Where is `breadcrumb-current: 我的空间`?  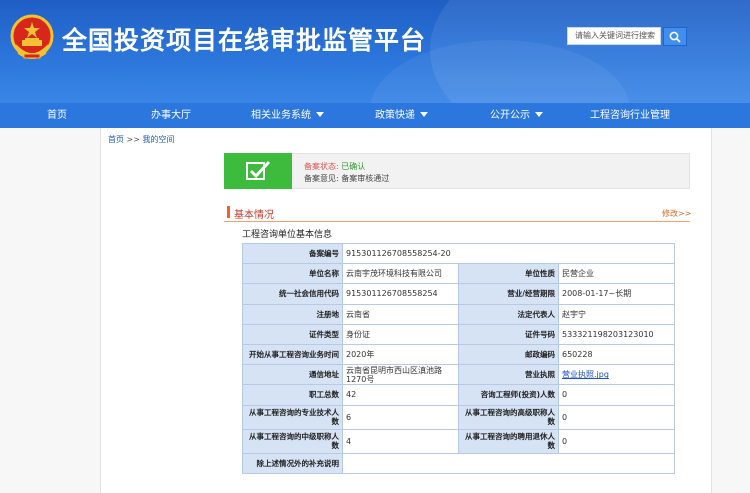
breadcrumb-current: 我的空间 is located at coordinates (159, 139).